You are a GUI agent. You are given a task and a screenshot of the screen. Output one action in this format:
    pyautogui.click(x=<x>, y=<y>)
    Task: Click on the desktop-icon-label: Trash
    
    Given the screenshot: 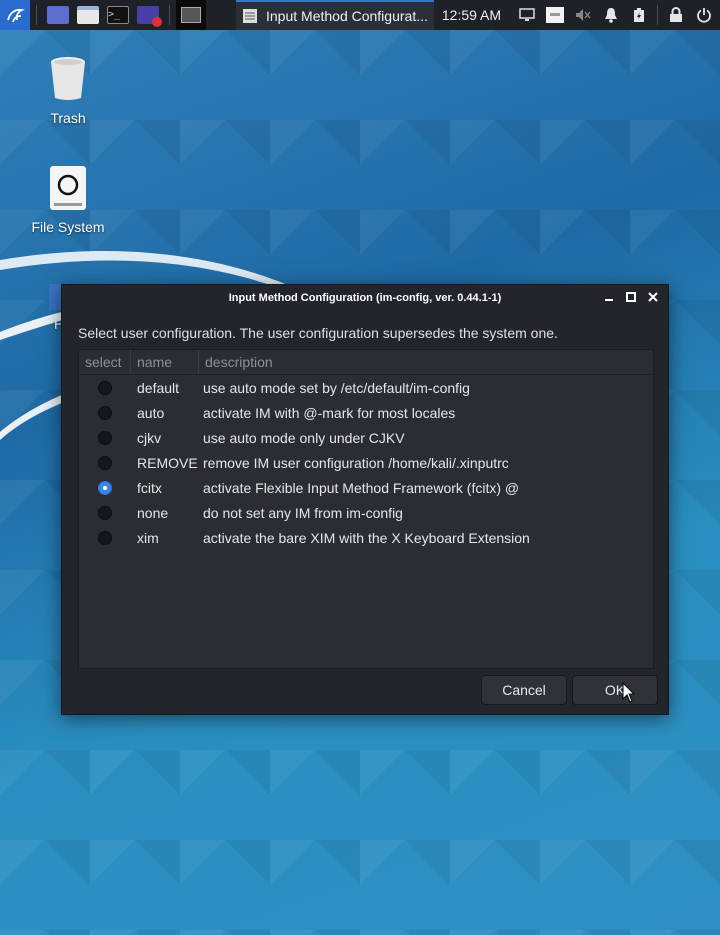 What is the action you would take?
    pyautogui.click(x=68, y=118)
    